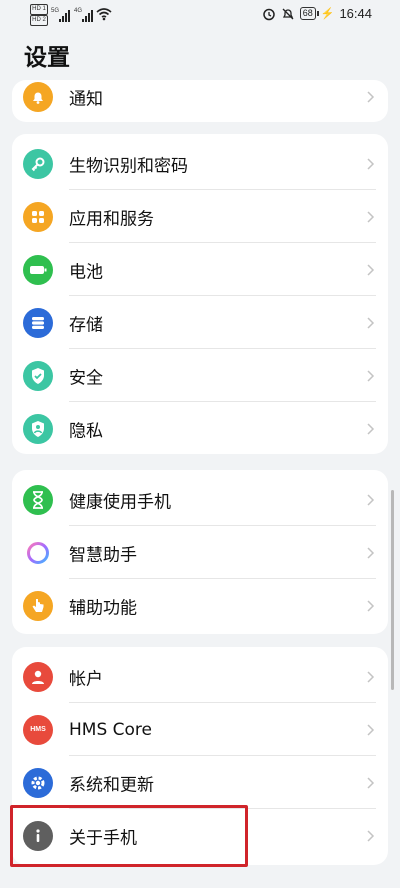 Image resolution: width=400 pixels, height=888 pixels. Describe the element at coordinates (111, 219) in the screenshot. I see `settings-item-label: 应用和服务` at that location.